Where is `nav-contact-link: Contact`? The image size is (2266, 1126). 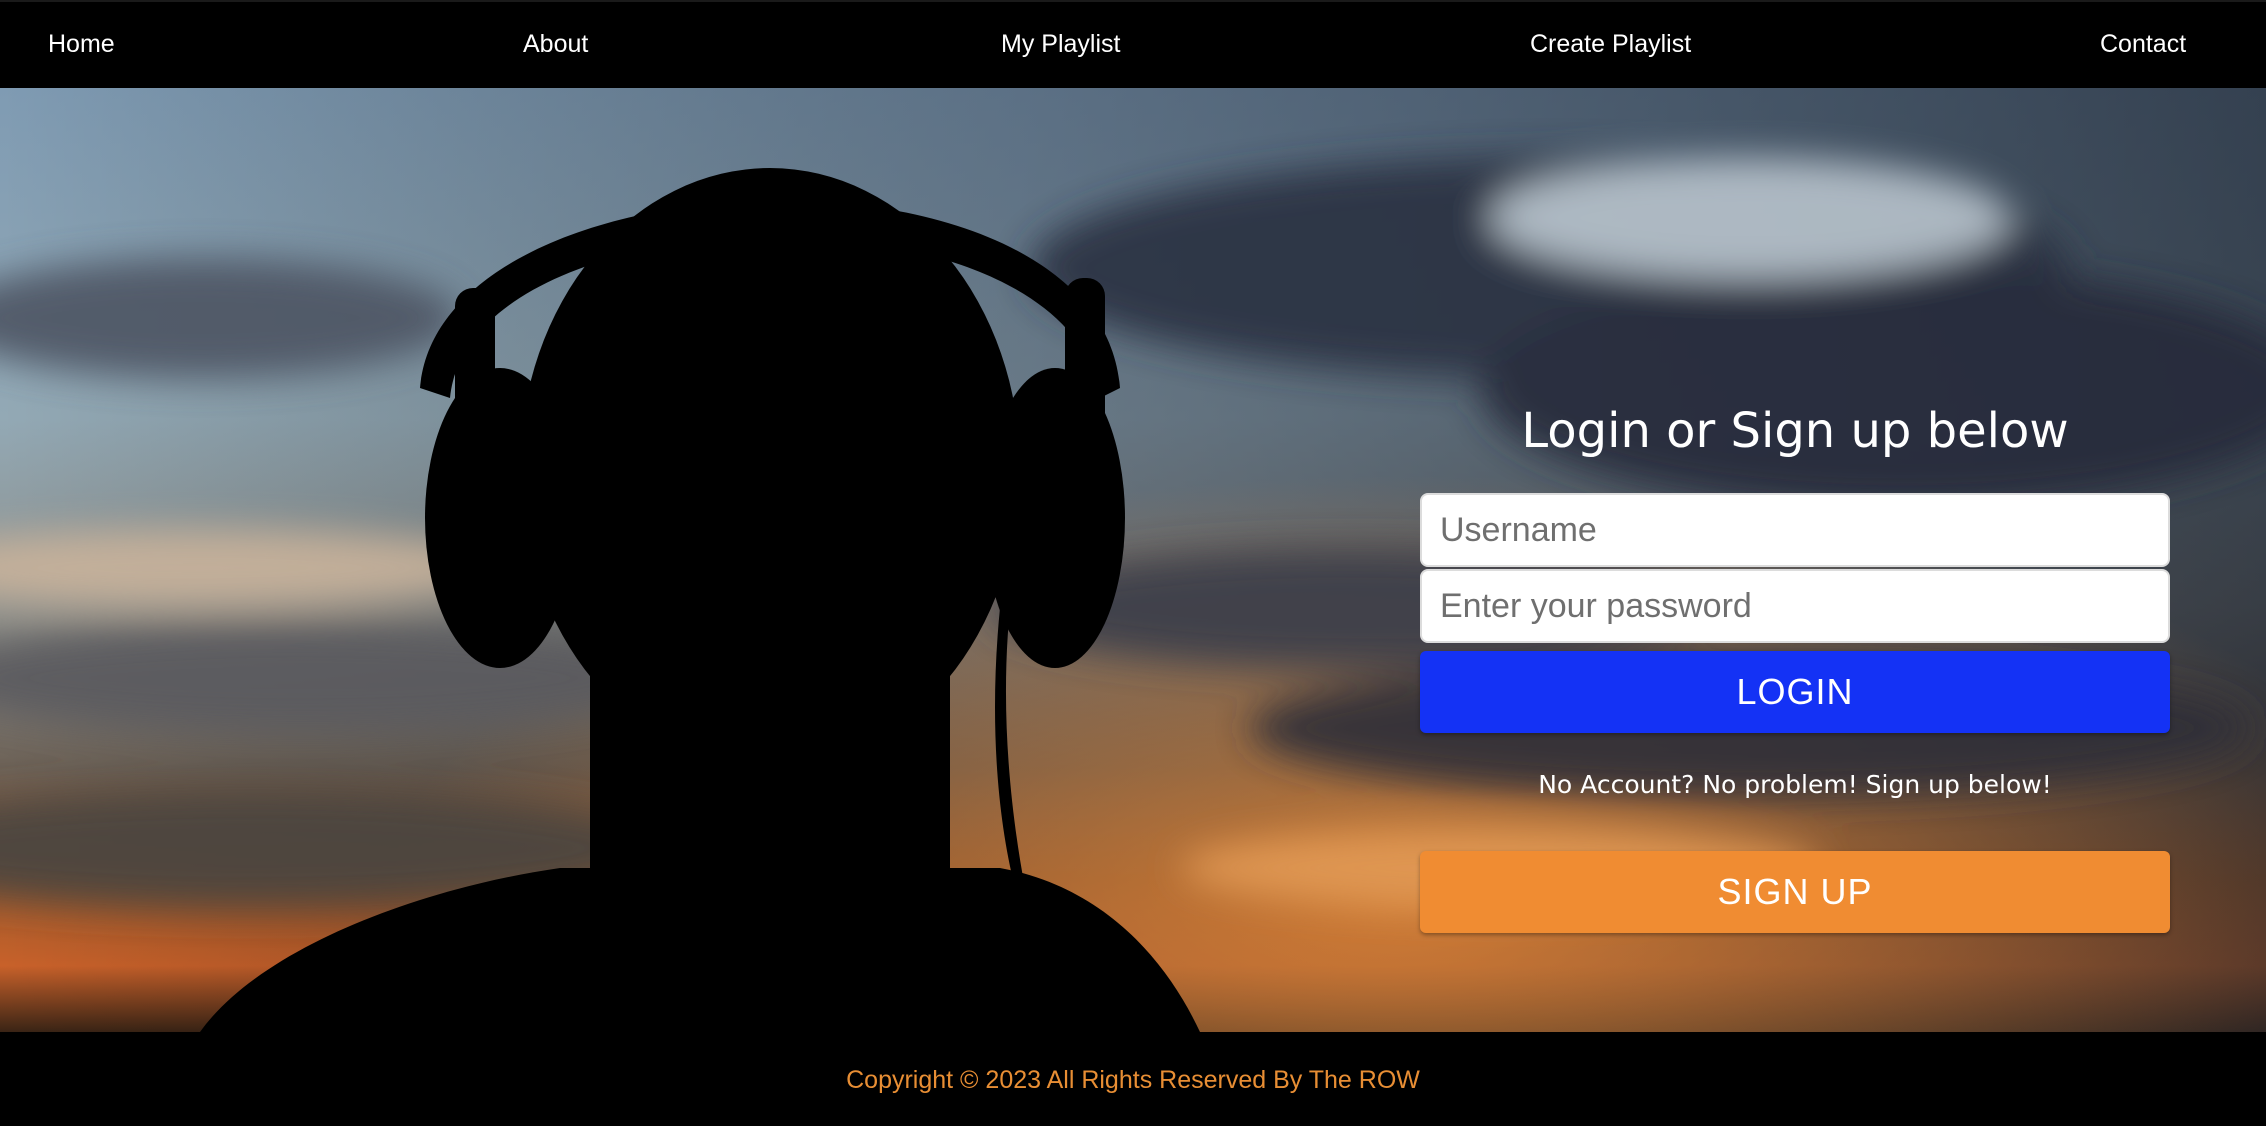 nav-contact-link: Contact is located at coordinates (2143, 44).